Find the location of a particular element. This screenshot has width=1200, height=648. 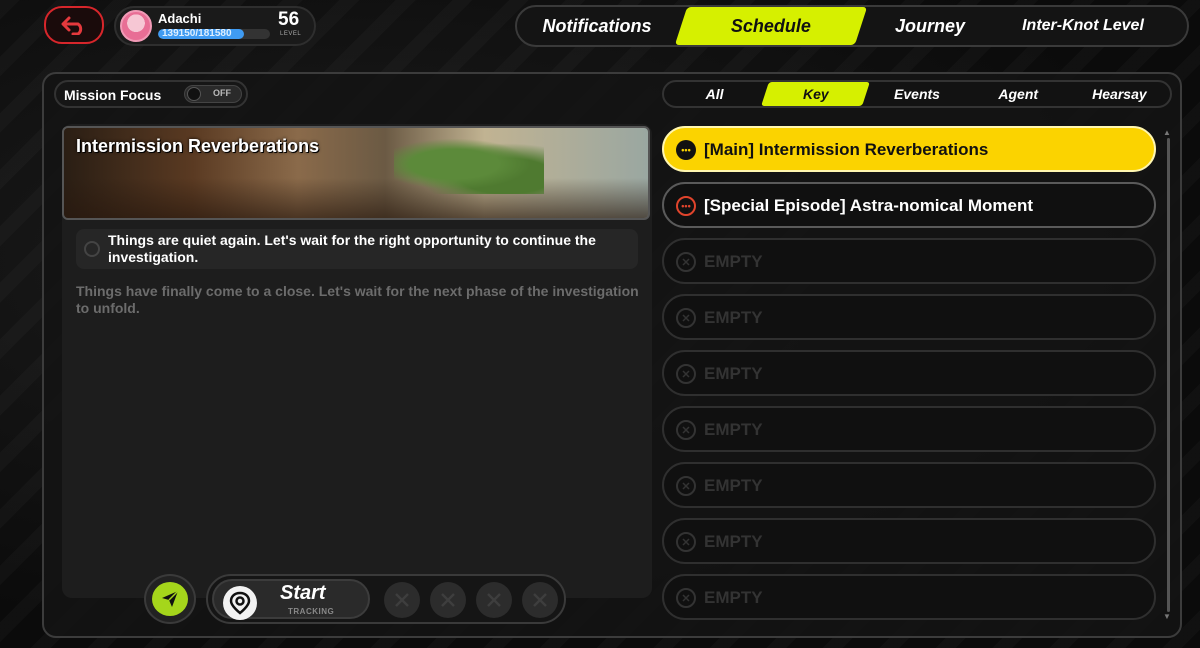

mission-row-main: ••• [Main] Intermission Reverberations is located at coordinates (909, 149).